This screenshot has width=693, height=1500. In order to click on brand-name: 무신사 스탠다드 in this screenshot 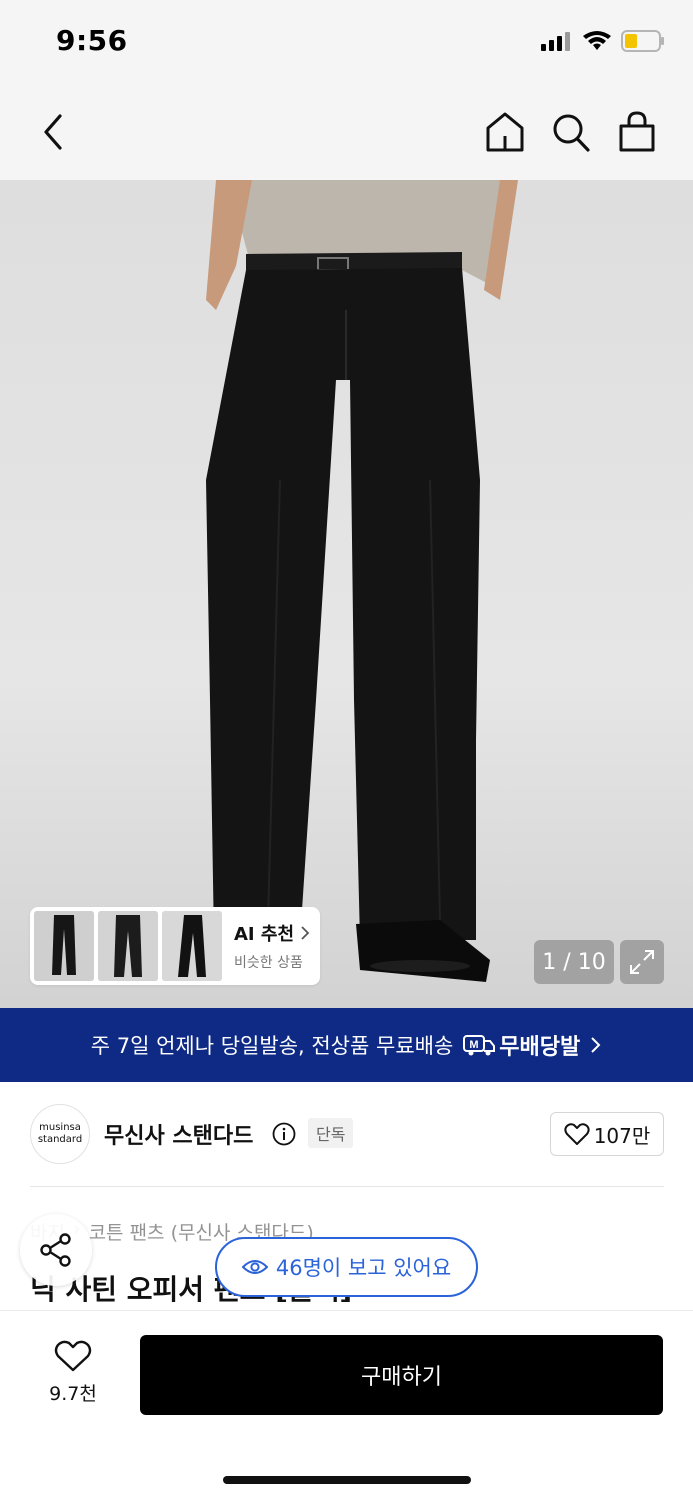, I will do `click(178, 1134)`.